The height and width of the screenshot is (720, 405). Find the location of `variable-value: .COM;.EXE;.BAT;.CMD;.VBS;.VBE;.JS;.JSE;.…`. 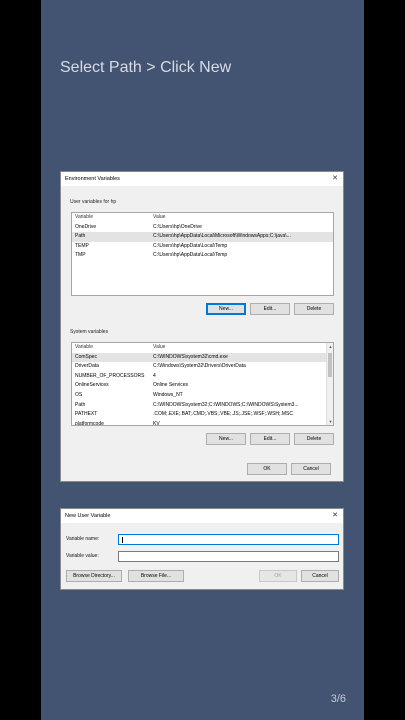

variable-value: .COM;.EXE;.BAT;.CMD;.VBS;.VBE;.JS;.JSE;.… is located at coordinates (223, 414).